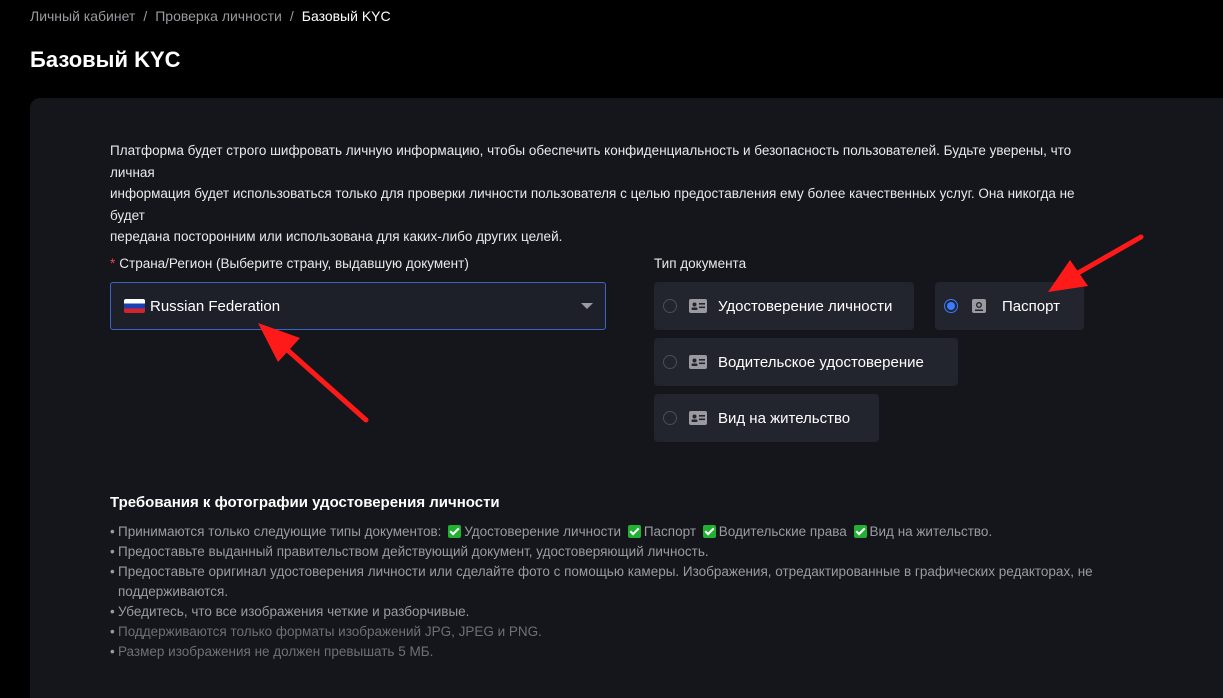 This screenshot has height=698, width=1223. What do you see at coordinates (1031, 306) in the screenshot?
I see `document-option-label: Паспорт` at bounding box center [1031, 306].